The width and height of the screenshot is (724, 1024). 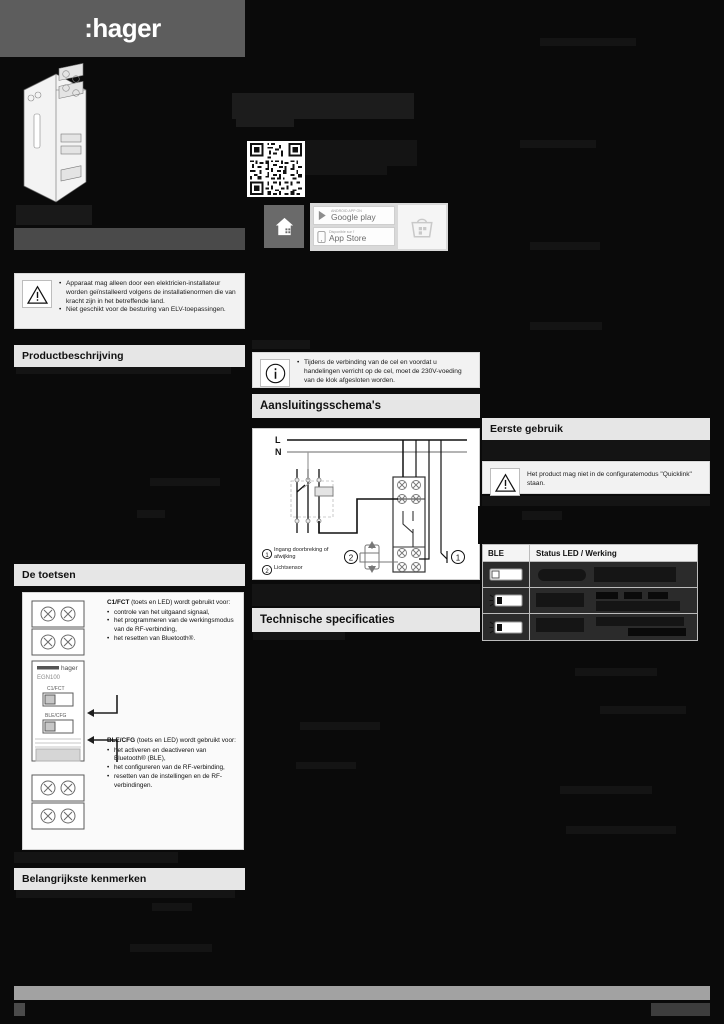 What do you see at coordinates (186, 740) in the screenshot?
I see `toetsen-ble-subtitle: (toets en LED) wordt gebruikt voor:` at bounding box center [186, 740].